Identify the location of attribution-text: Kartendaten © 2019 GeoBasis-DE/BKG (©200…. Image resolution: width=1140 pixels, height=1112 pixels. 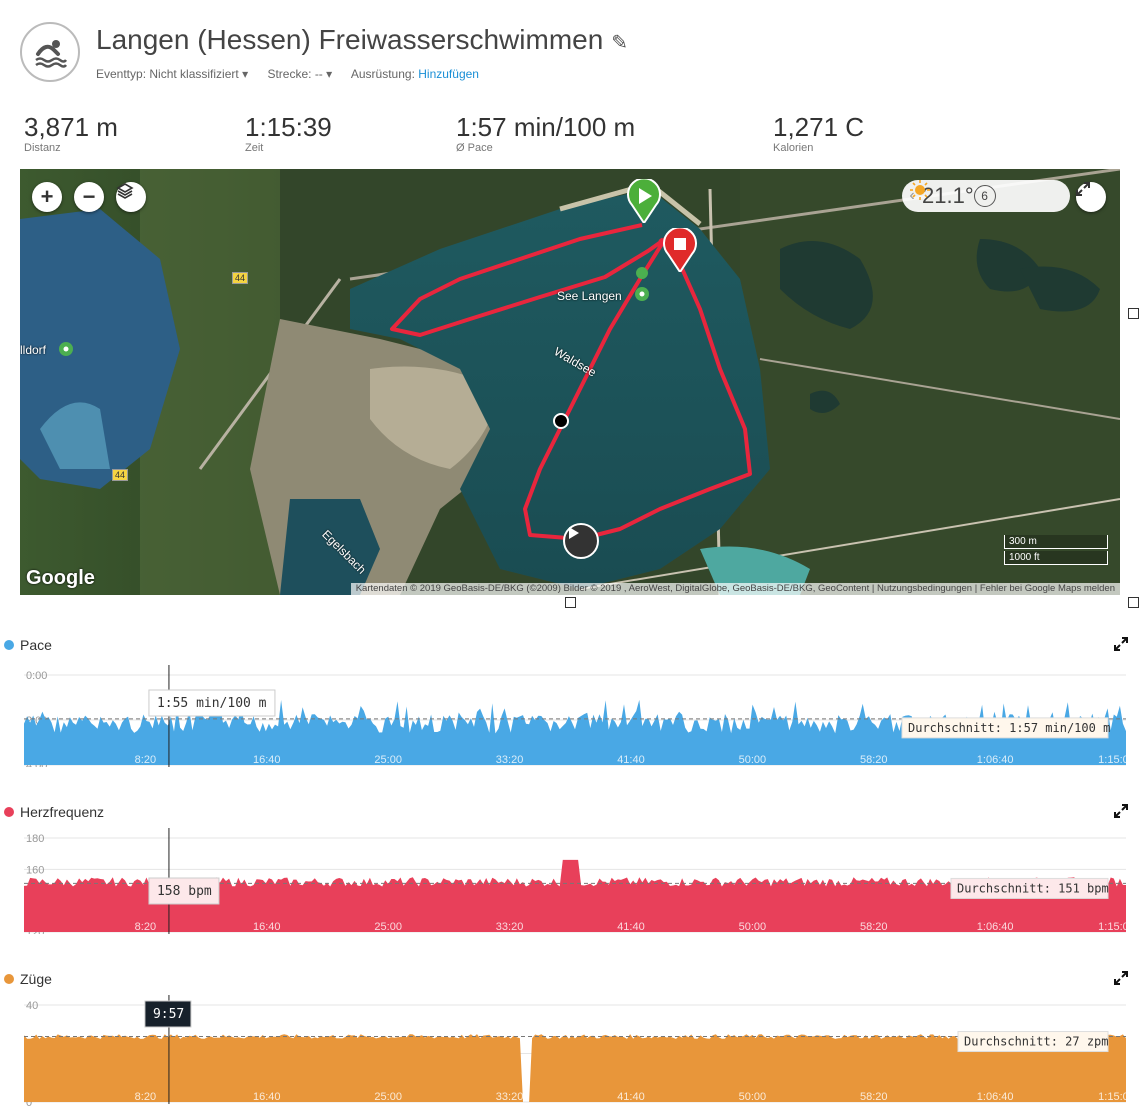
(612, 588).